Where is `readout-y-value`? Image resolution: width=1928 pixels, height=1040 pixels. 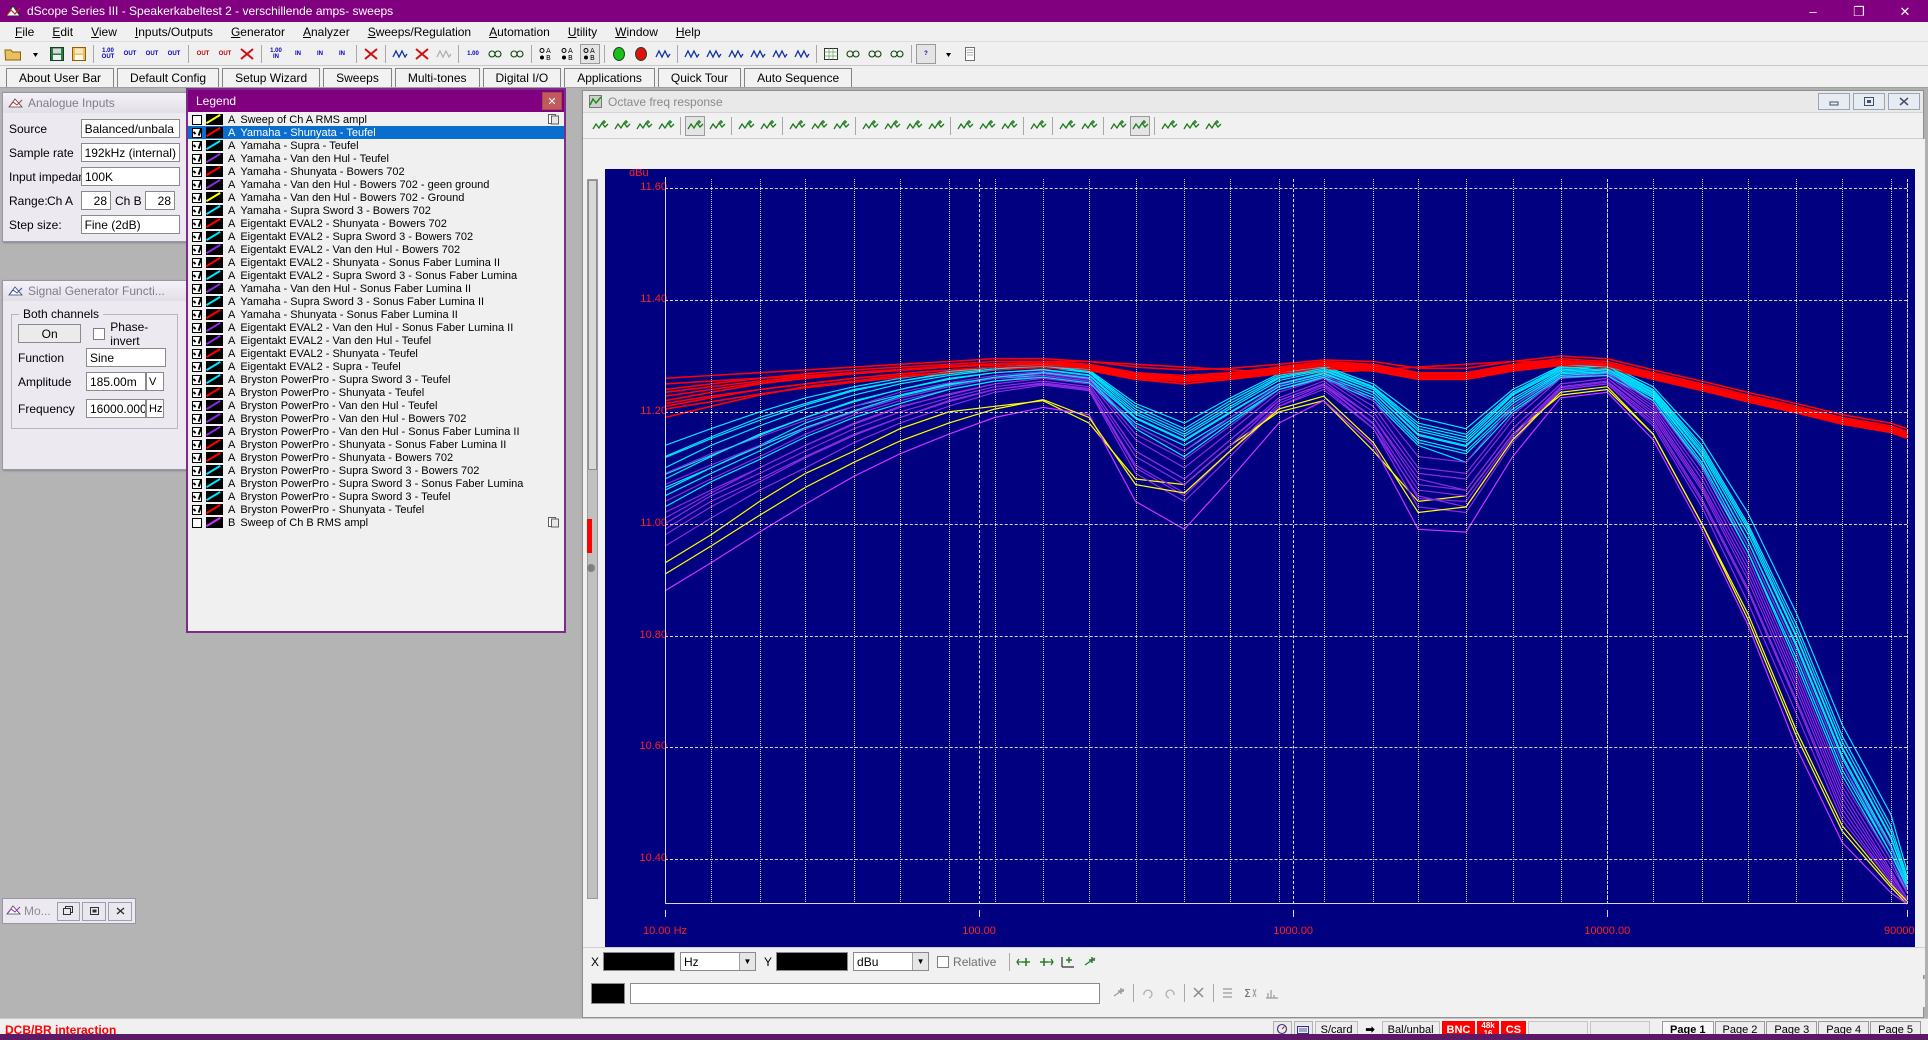
readout-y-value is located at coordinates (812, 961).